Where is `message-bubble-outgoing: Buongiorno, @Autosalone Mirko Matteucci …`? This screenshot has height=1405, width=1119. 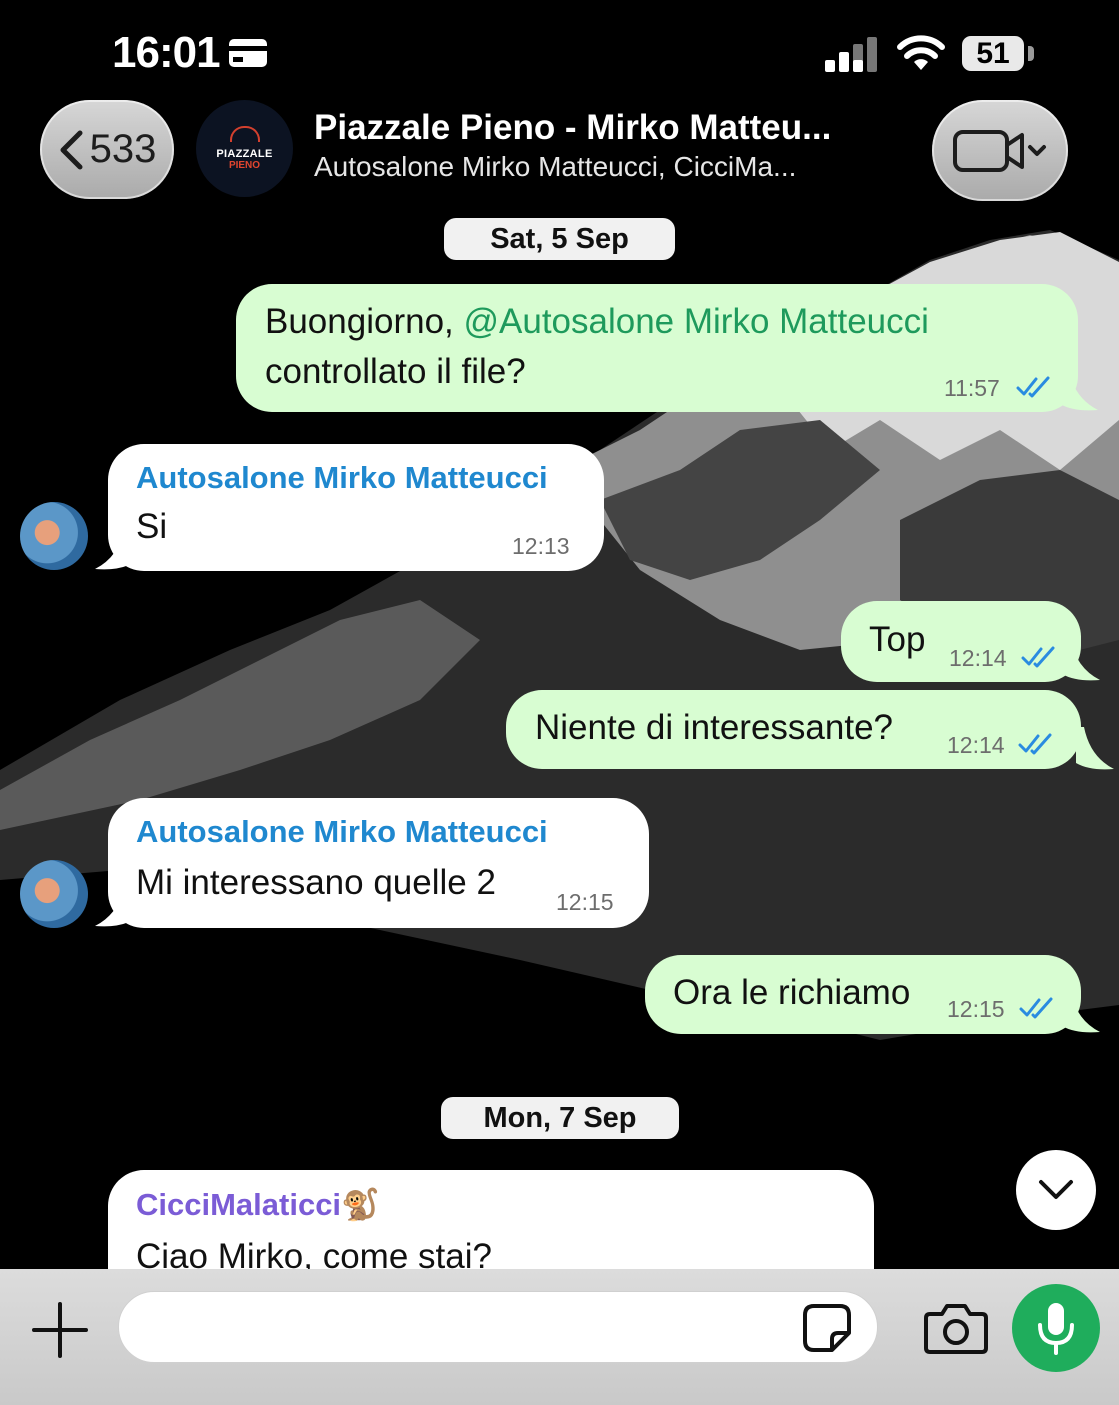
message-bubble-outgoing: Buongiorno, @Autosalone Mirko Matteucci … is located at coordinates (657, 348).